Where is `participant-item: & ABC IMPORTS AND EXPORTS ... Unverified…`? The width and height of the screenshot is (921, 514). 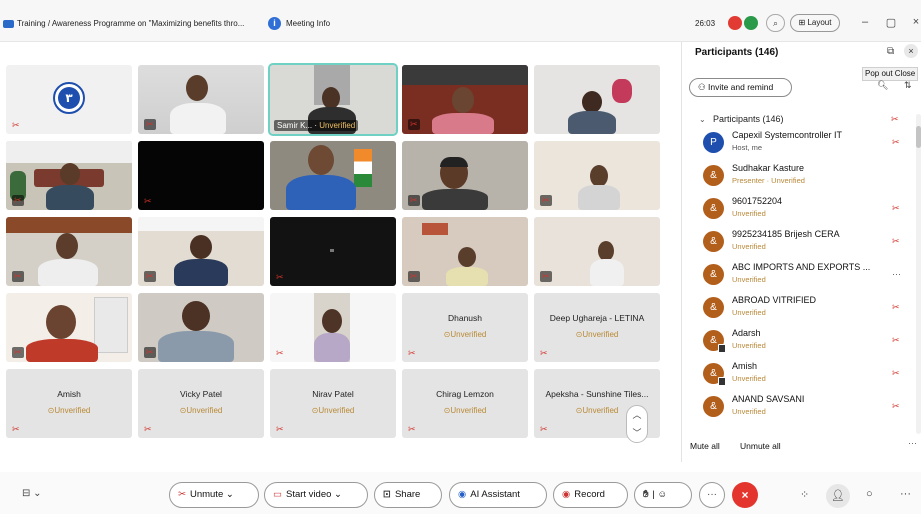
participant-item: & ABC IMPORTS AND EXPORTS ... Unverified… is located at coordinates (798, 276).